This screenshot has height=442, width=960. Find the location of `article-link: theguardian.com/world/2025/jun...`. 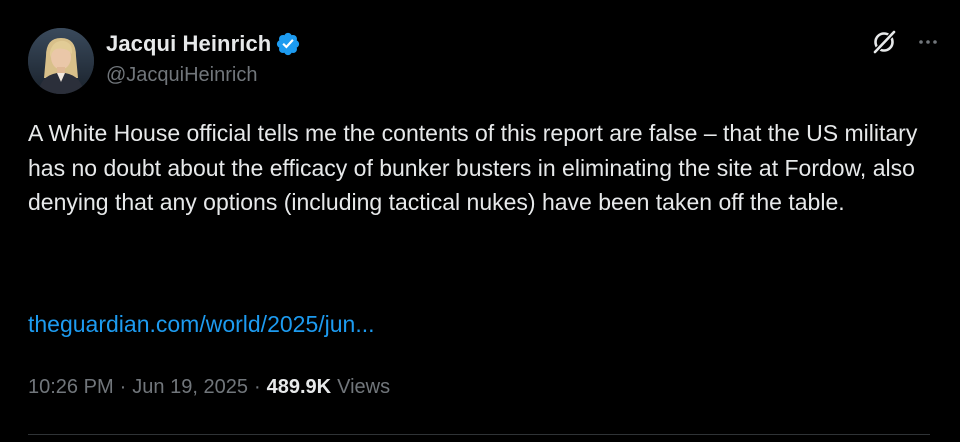

article-link: theguardian.com/world/2025/jun... is located at coordinates (201, 324).